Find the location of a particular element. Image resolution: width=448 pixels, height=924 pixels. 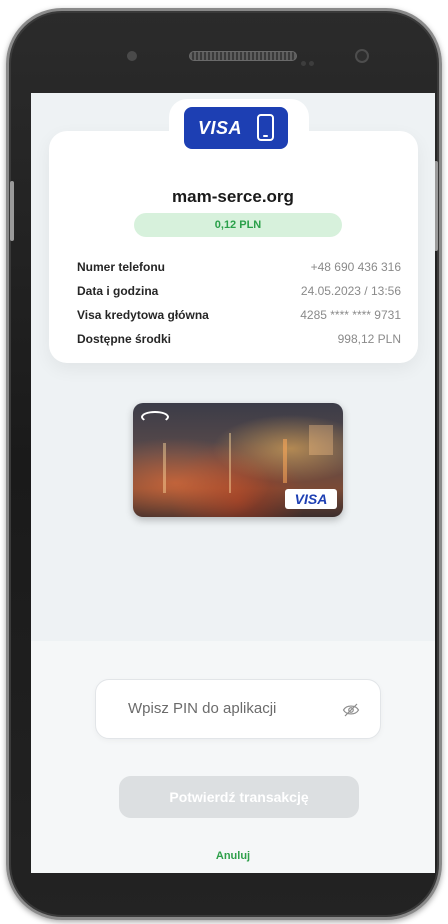

visa-logo: VISA is located at coordinates (220, 127).